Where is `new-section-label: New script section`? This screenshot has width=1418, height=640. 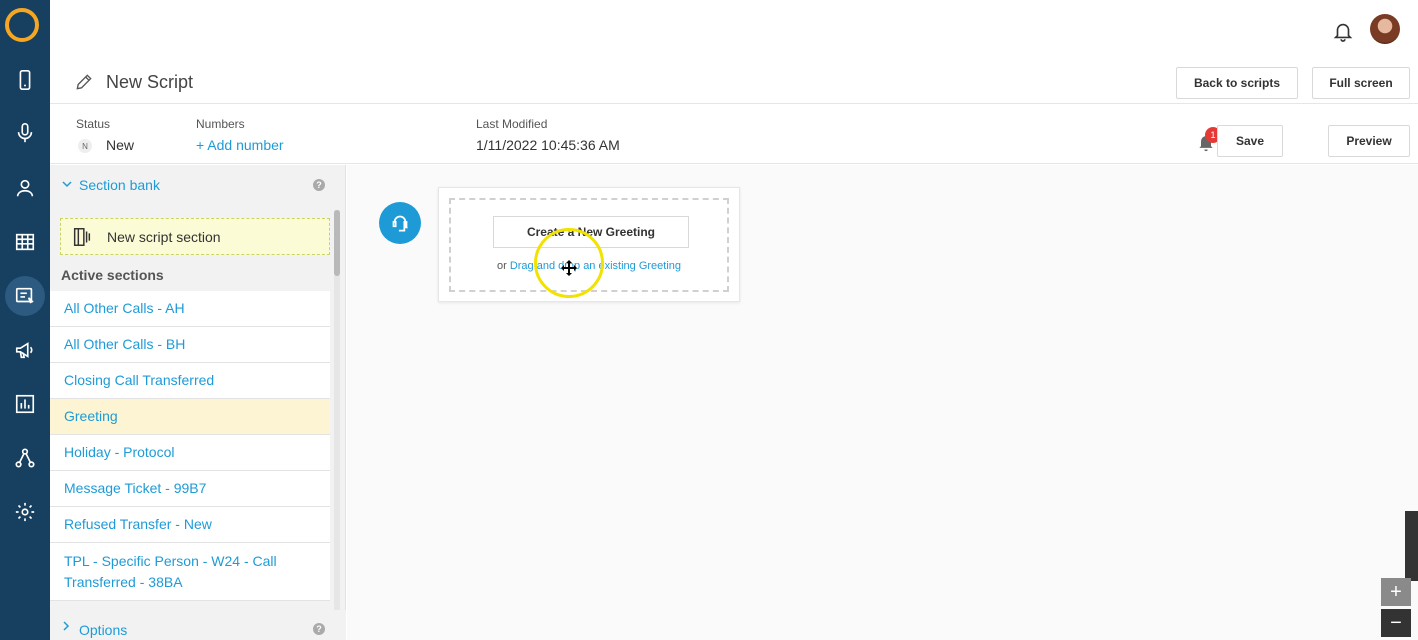
new-section-label: New script section is located at coordinates (164, 236).